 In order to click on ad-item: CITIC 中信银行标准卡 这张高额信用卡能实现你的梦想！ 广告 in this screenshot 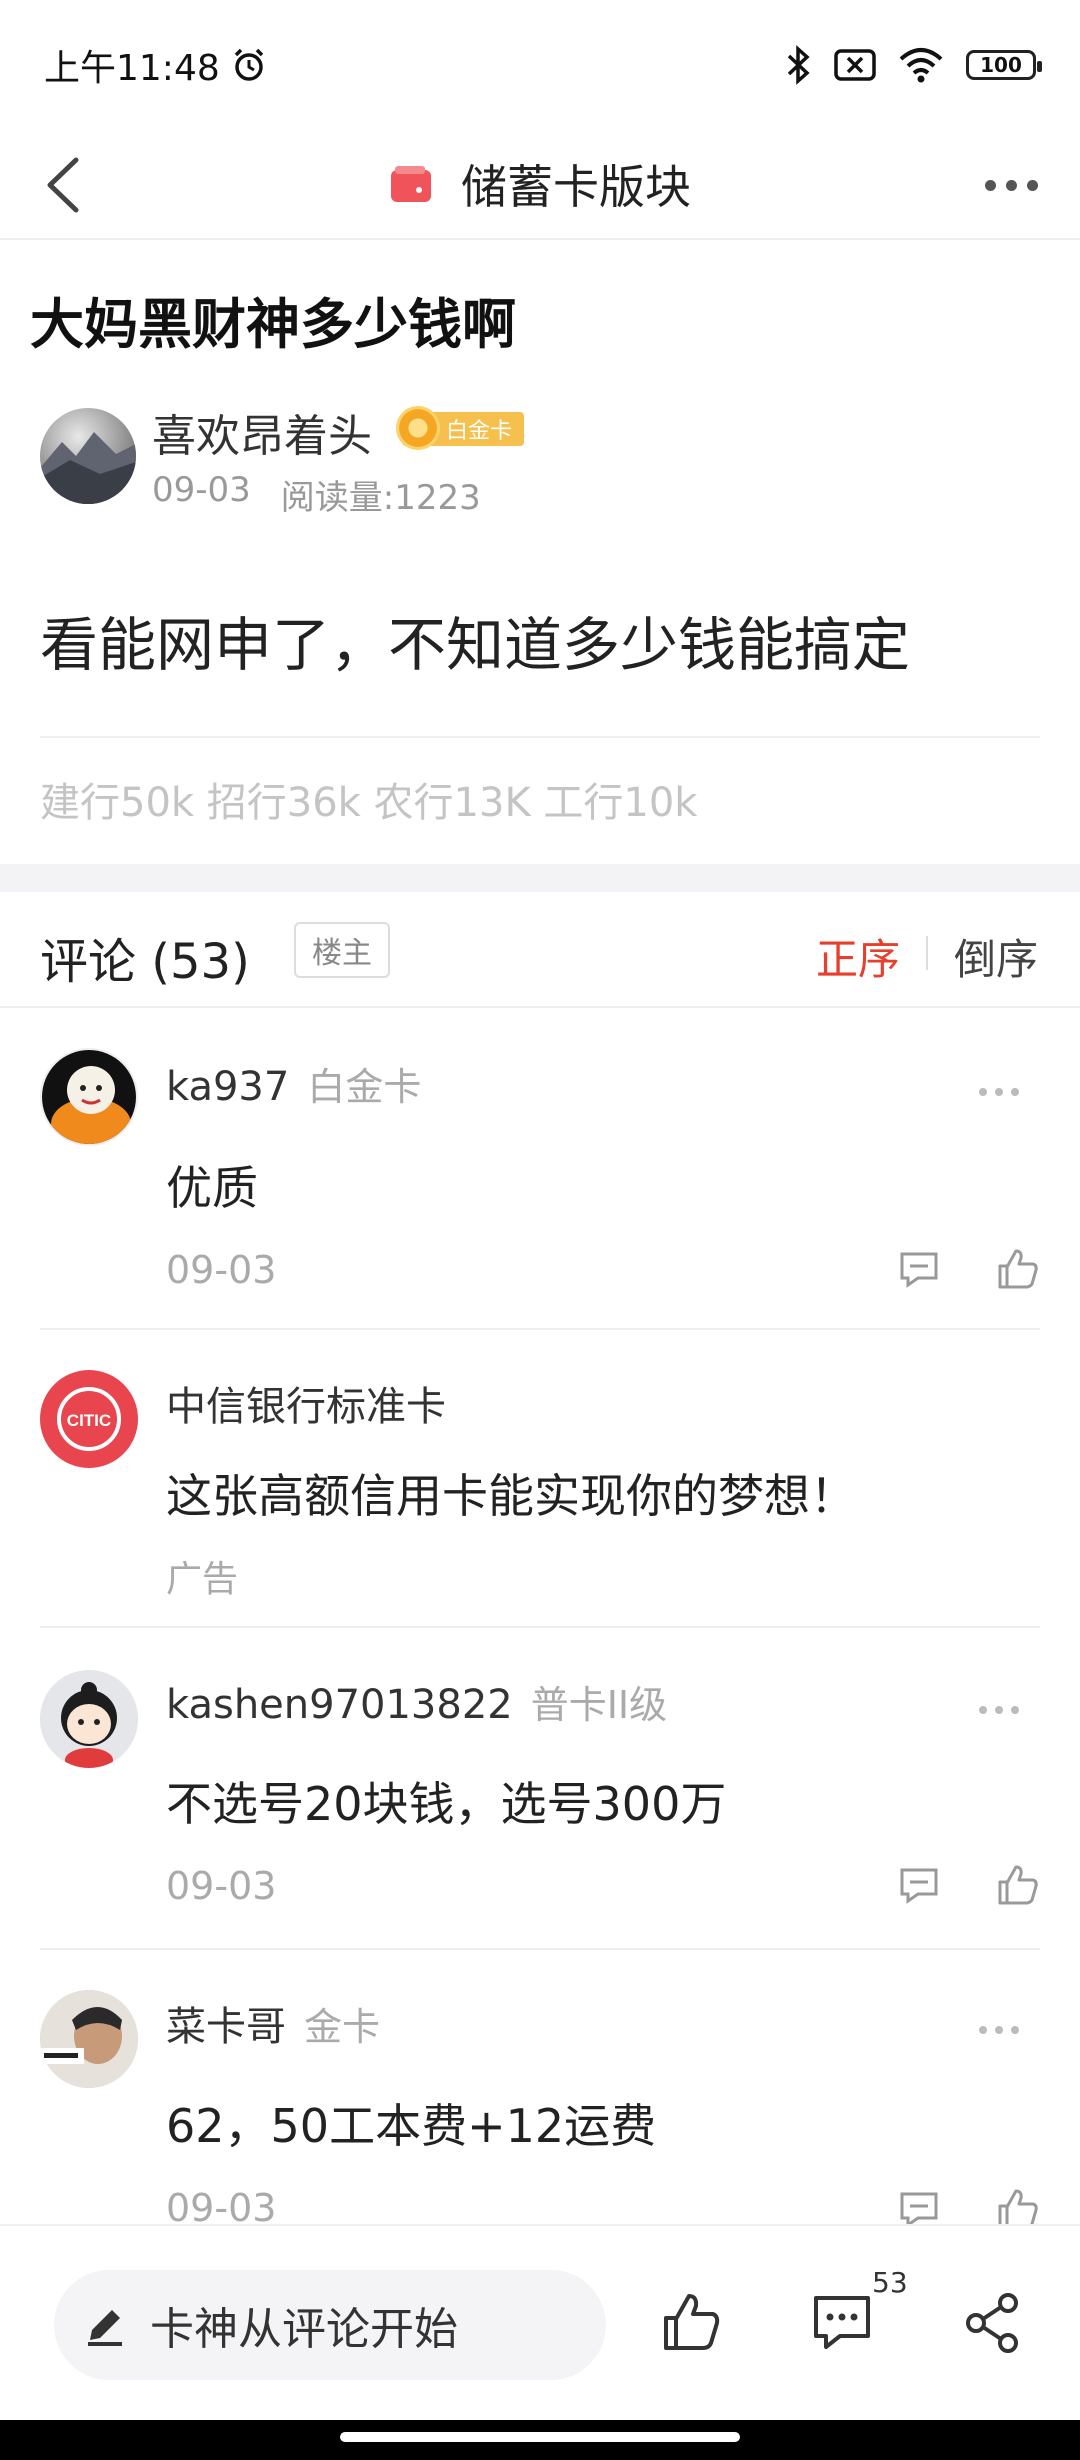, I will do `click(540, 1480)`.